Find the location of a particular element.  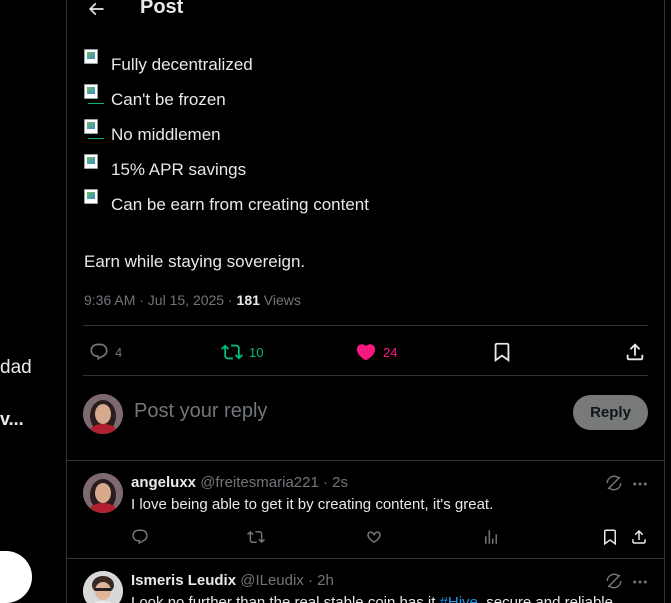

views-count: 181 is located at coordinates (248, 300).